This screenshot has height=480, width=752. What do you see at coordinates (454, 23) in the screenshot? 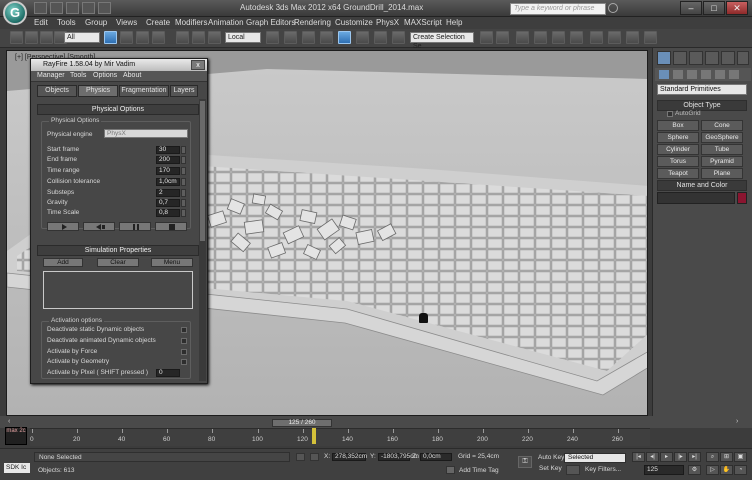
I see `menu-help: Help` at bounding box center [454, 23].